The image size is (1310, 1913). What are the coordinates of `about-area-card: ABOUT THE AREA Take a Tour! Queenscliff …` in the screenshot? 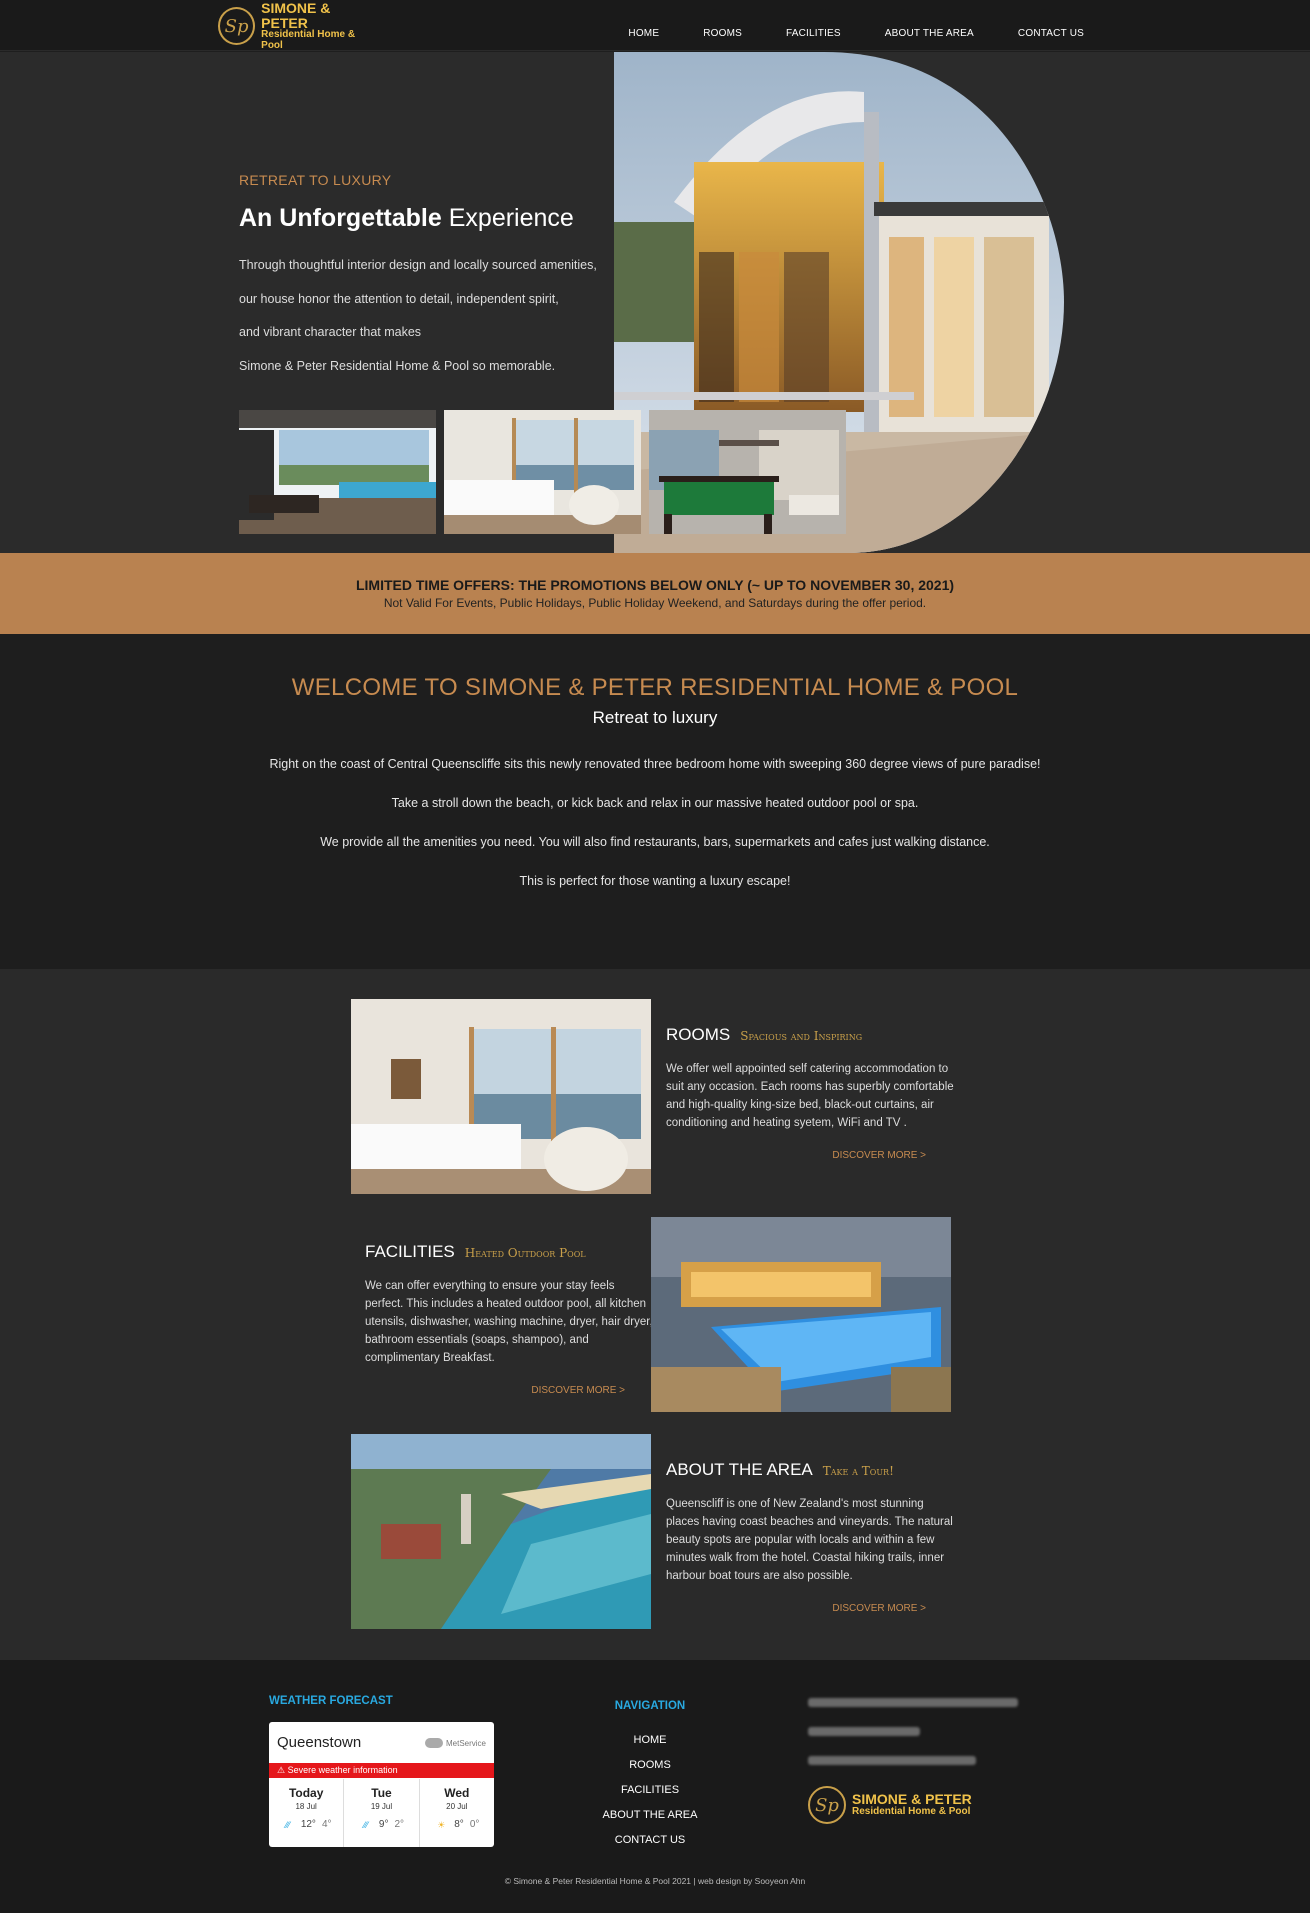 It's located at (811, 1537).